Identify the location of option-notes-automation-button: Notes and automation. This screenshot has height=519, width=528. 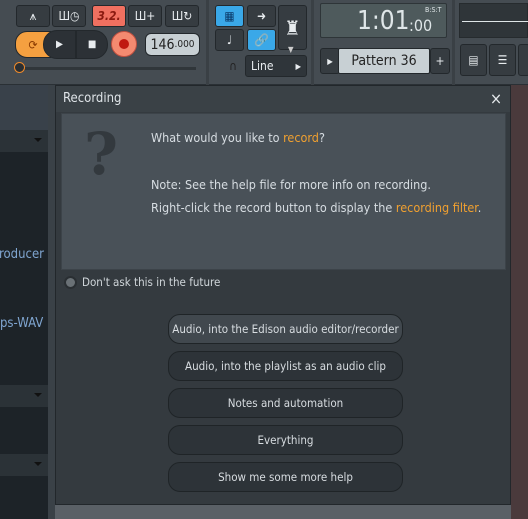
(285, 403).